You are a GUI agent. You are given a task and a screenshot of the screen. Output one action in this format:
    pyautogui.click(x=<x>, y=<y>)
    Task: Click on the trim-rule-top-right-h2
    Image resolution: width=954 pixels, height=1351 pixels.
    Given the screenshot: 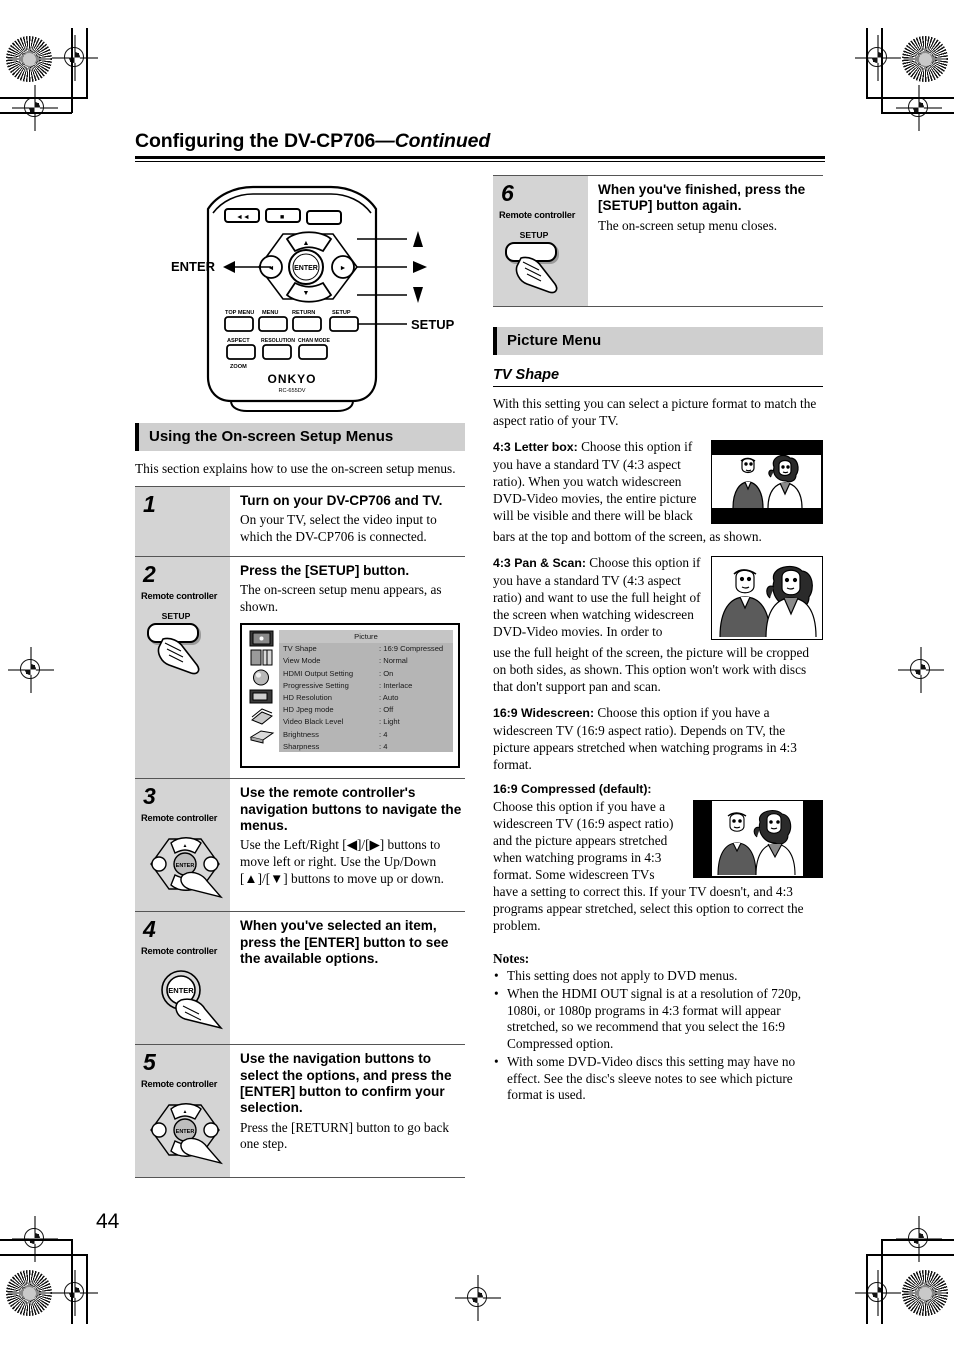 What is the action you would take?
    pyautogui.click(x=917, y=113)
    